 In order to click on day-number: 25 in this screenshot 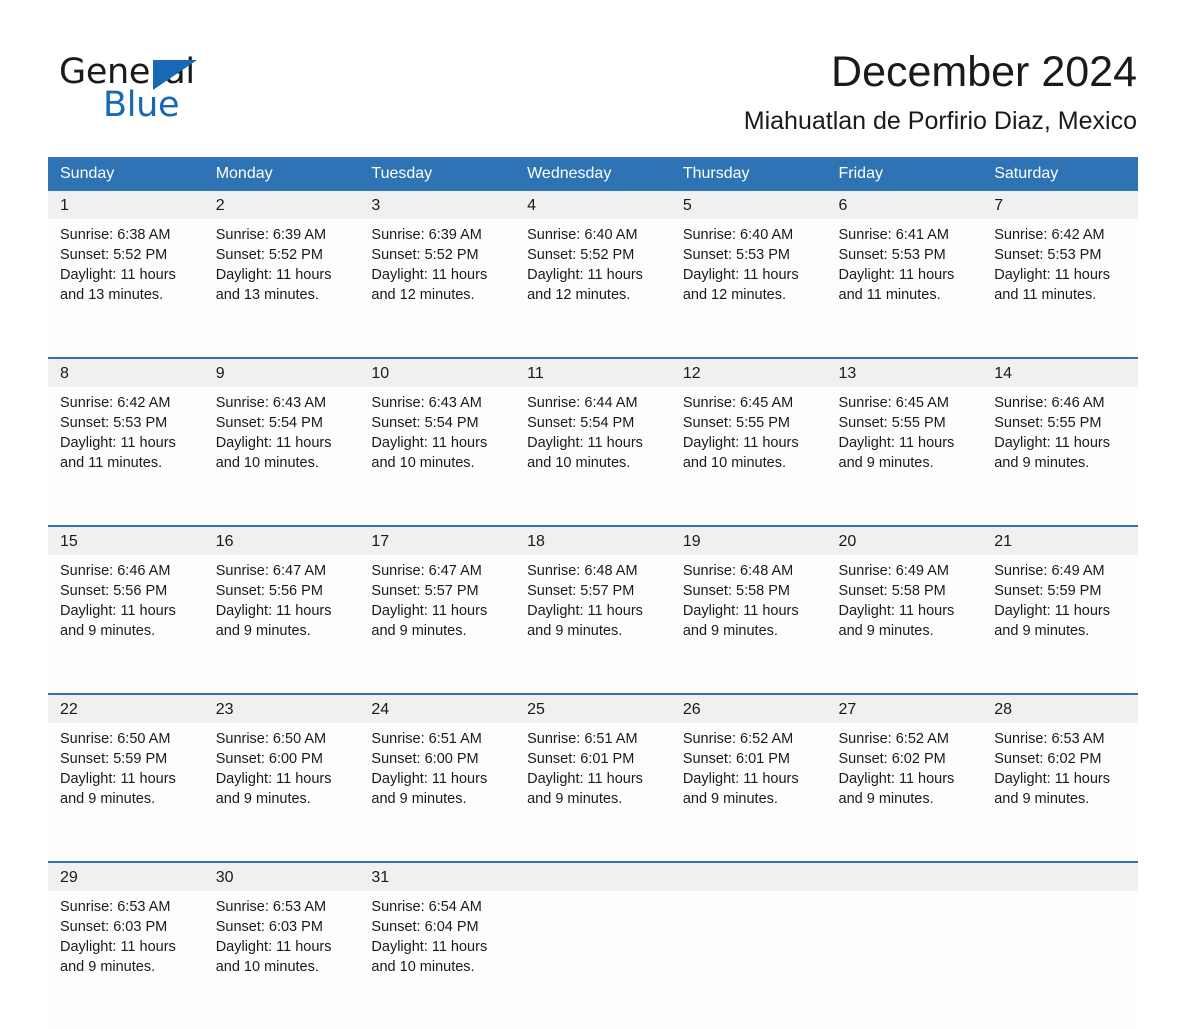, I will do `click(593, 708)`.